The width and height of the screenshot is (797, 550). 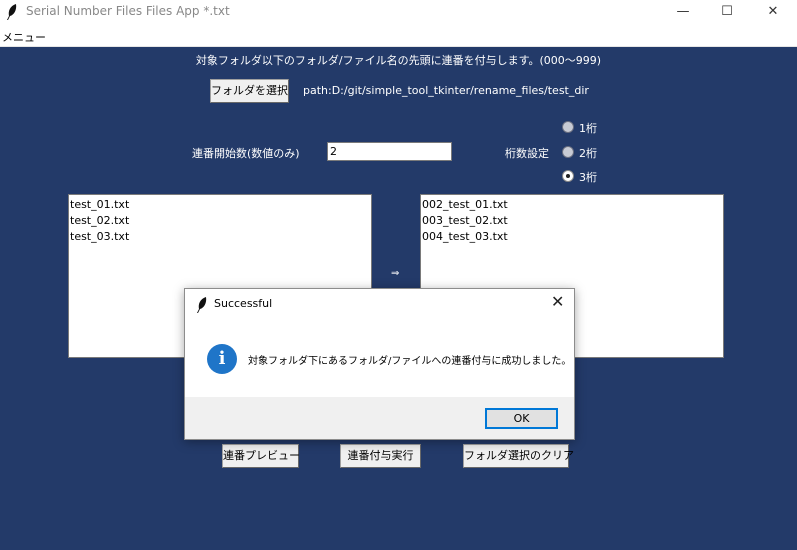 What do you see at coordinates (220, 237) in the screenshot?
I see `list-item: test_03.txt` at bounding box center [220, 237].